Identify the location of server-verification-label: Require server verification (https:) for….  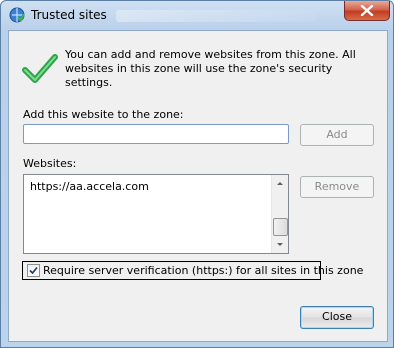
(203, 270).